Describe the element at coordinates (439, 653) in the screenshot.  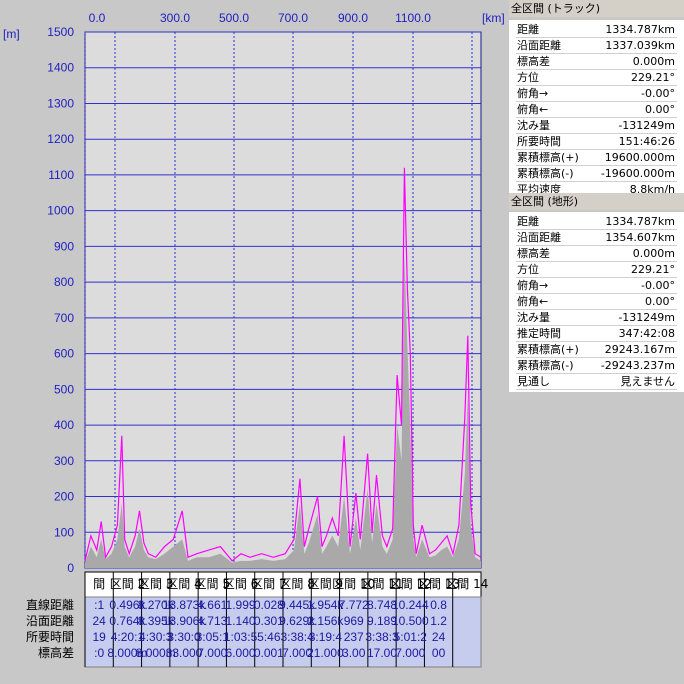
I see `row-value: 00` at that location.